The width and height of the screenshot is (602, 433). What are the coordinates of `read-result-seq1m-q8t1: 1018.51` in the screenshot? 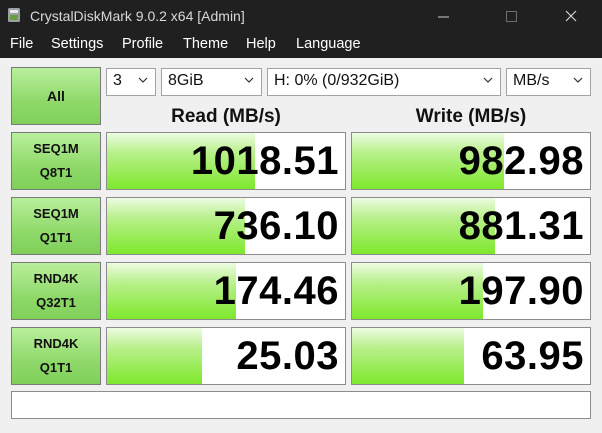 It's located at (226, 161).